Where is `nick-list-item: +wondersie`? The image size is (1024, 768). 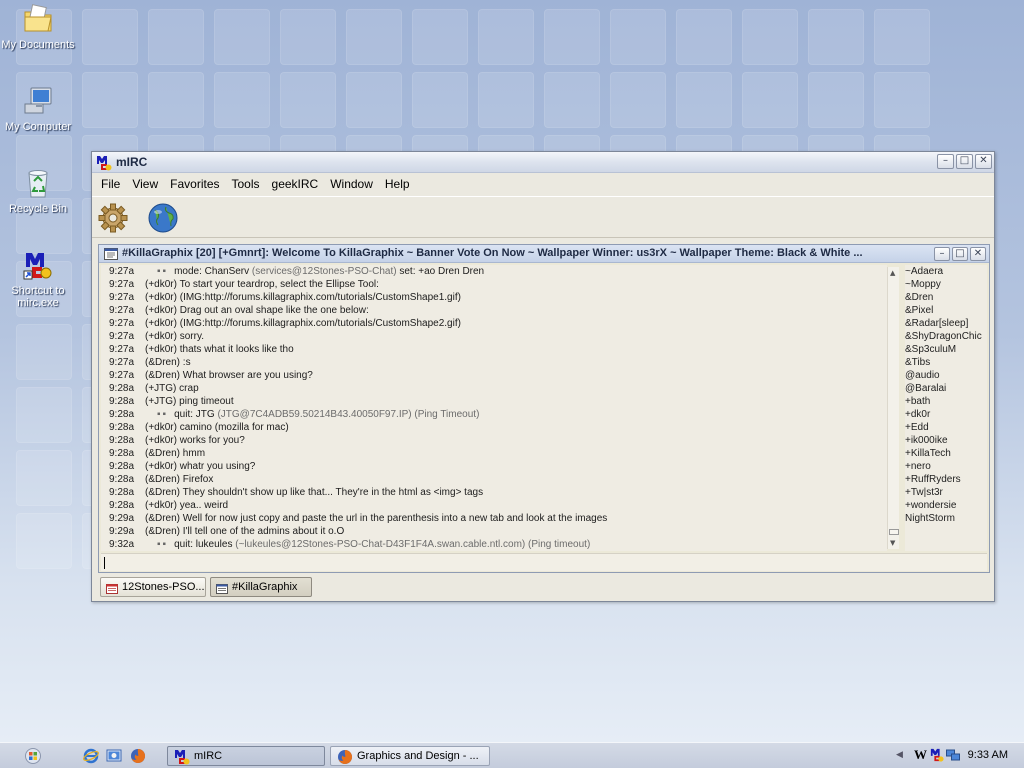 nick-list-item: +wondersie is located at coordinates (946, 505).